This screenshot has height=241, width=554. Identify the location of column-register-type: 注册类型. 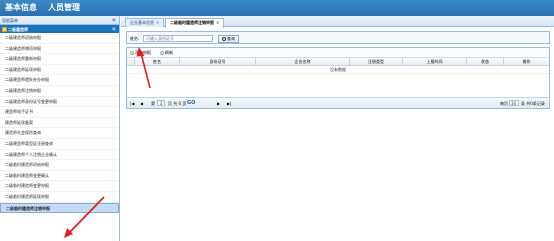
(376, 62).